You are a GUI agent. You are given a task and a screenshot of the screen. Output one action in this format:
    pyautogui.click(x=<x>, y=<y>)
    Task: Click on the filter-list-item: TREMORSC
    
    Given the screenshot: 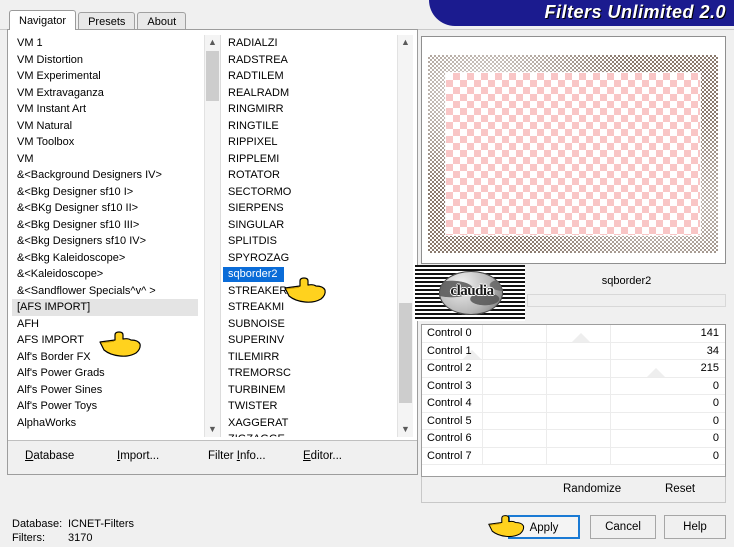 What is the action you would take?
    pyautogui.click(x=312, y=373)
    